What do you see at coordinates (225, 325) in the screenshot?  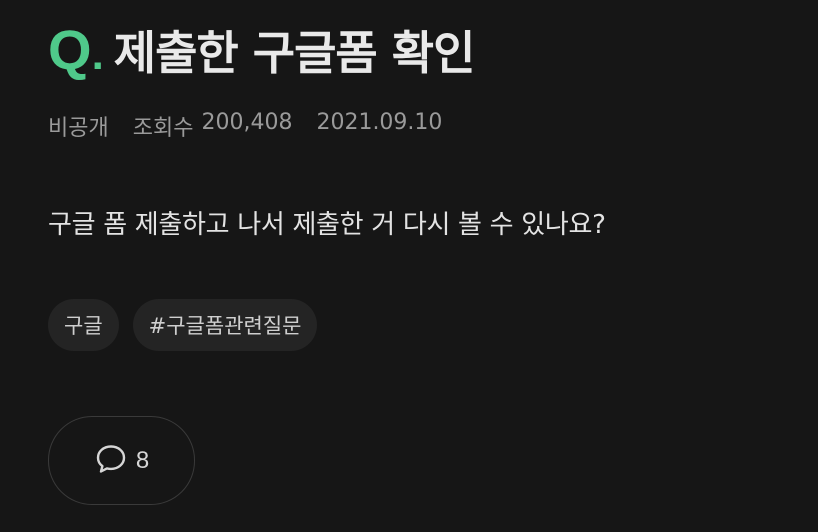 I see `tag-google-form-question: #구글폼관련질문` at bounding box center [225, 325].